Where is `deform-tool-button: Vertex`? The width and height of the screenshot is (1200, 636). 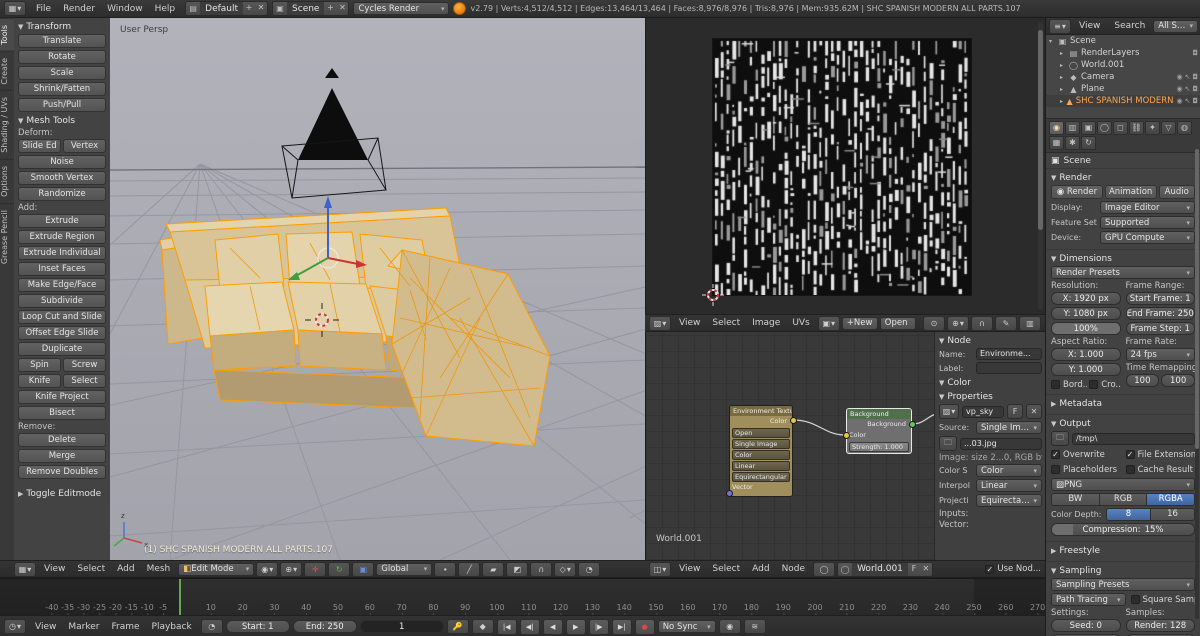 deform-tool-button: Vertex is located at coordinates (84, 146).